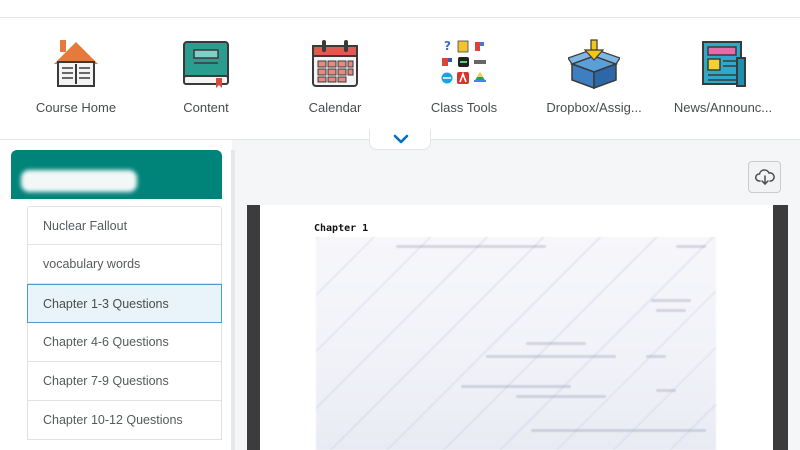 The width and height of the screenshot is (800, 450). I want to click on nav-label: Calendar, so click(335, 107).